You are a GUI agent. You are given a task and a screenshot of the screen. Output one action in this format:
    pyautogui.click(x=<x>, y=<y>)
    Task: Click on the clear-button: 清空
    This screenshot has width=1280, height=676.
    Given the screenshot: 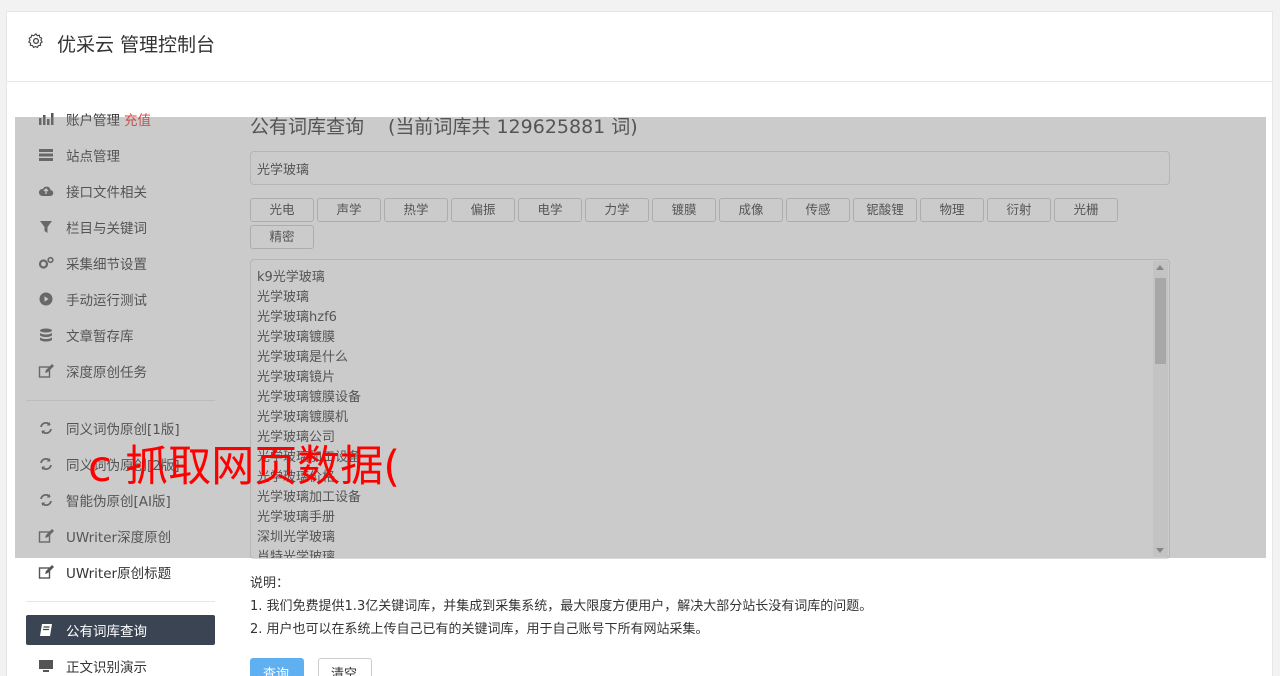 What is the action you would take?
    pyautogui.click(x=345, y=667)
    